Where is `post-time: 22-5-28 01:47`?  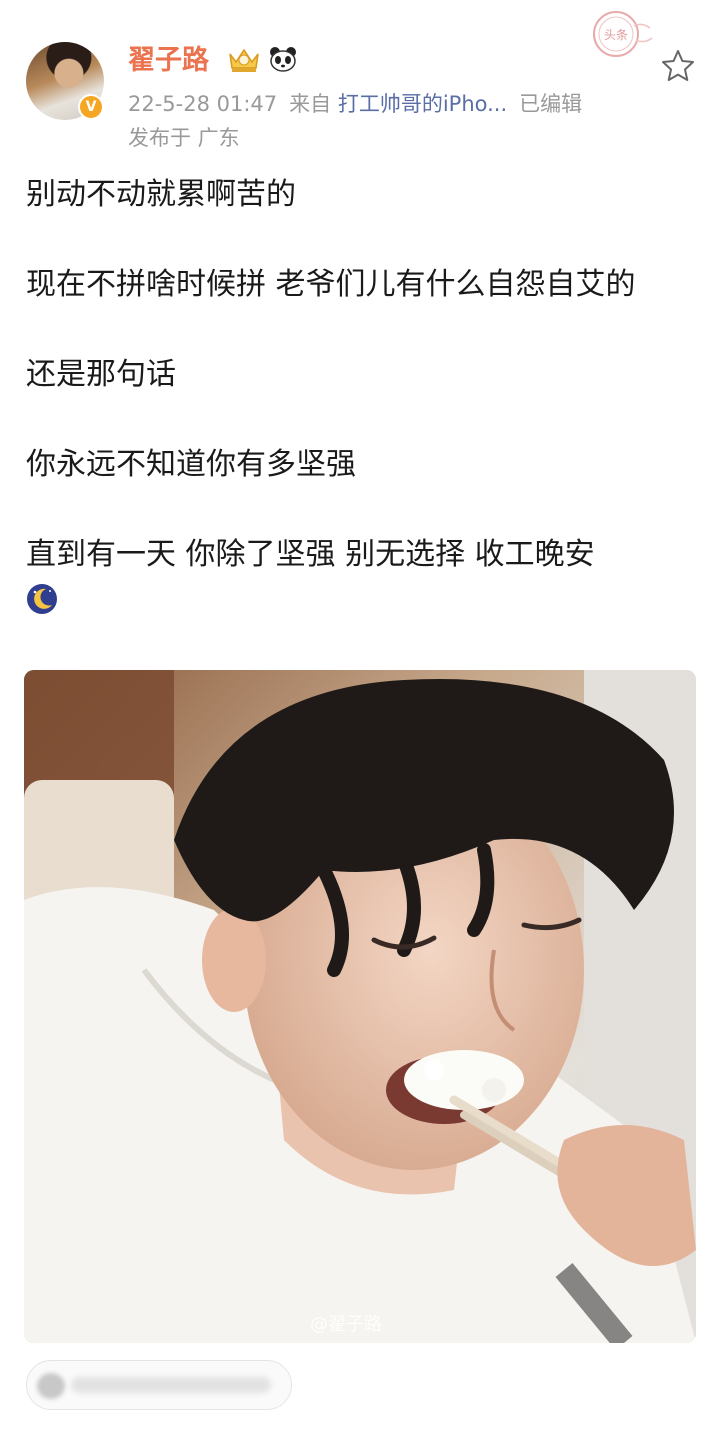
post-time: 22-5-28 01:47 is located at coordinates (203, 104).